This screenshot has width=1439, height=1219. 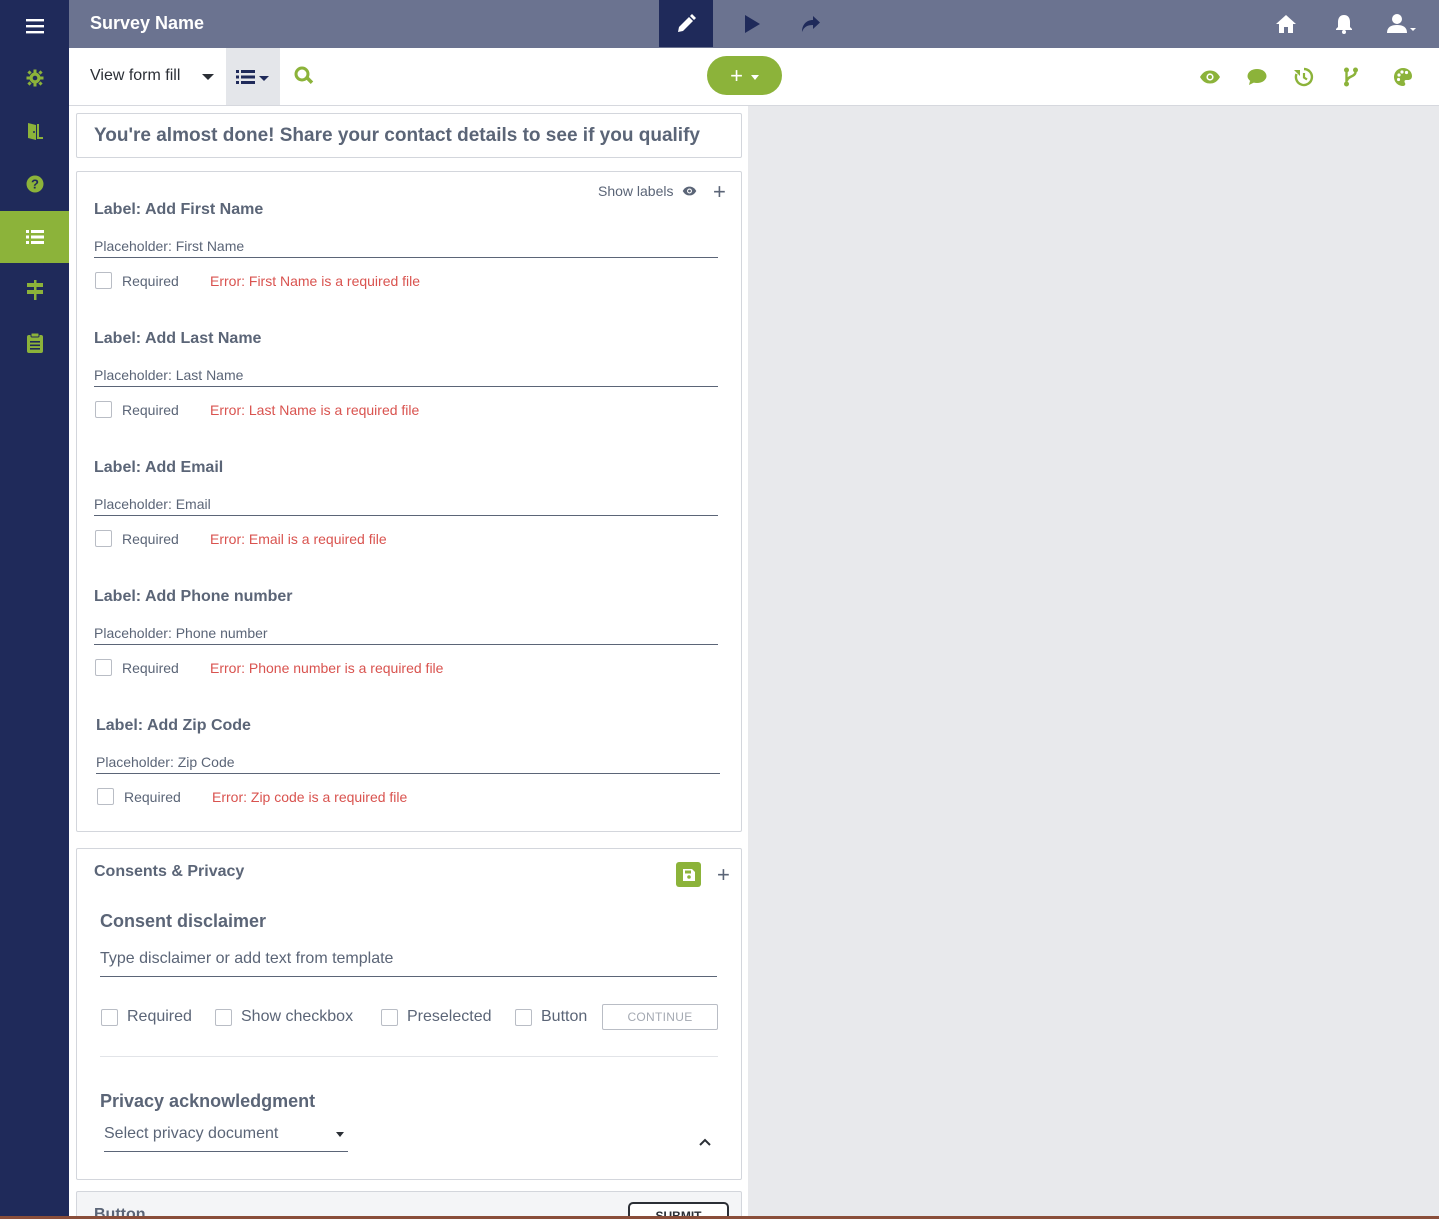 I want to click on sidebar-item-reports, so click(x=34, y=343).